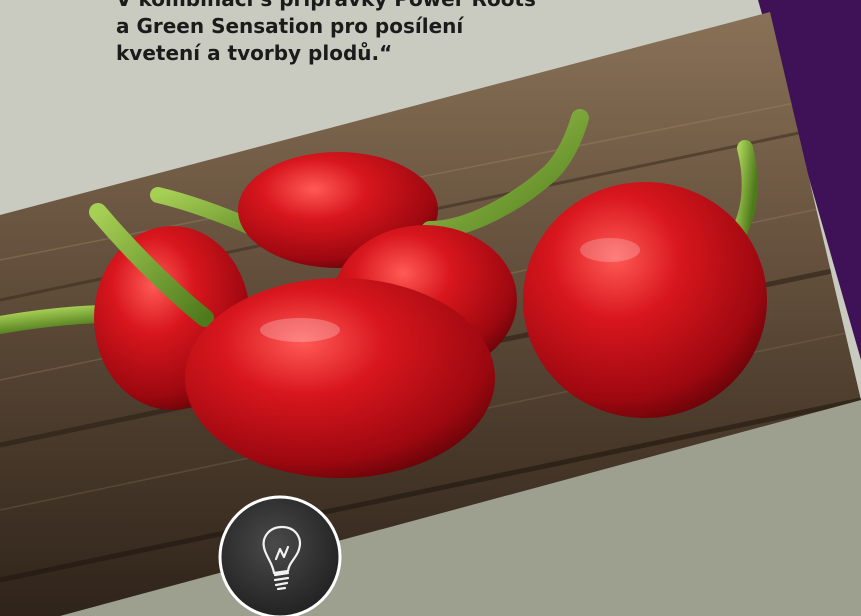 Image resolution: width=861 pixels, height=616 pixels. What do you see at coordinates (326, 6) in the screenshot?
I see `quote-line: V kombinaci s přípravky Power Roots` at bounding box center [326, 6].